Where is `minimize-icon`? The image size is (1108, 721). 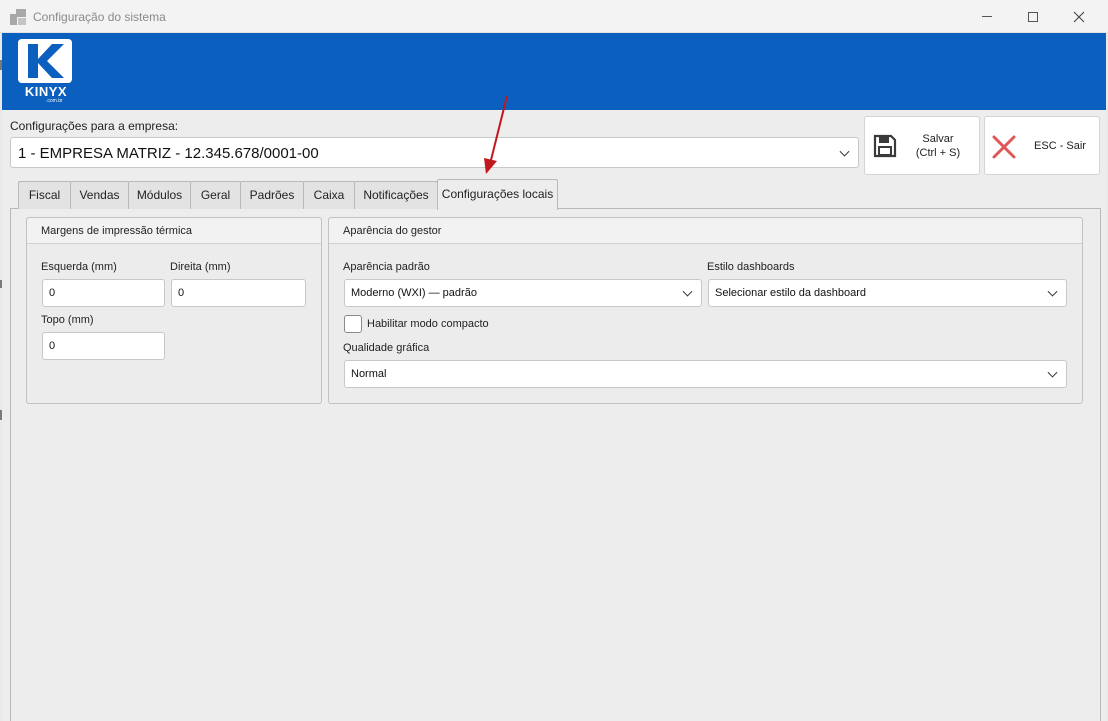
minimize-icon is located at coordinates (987, 16).